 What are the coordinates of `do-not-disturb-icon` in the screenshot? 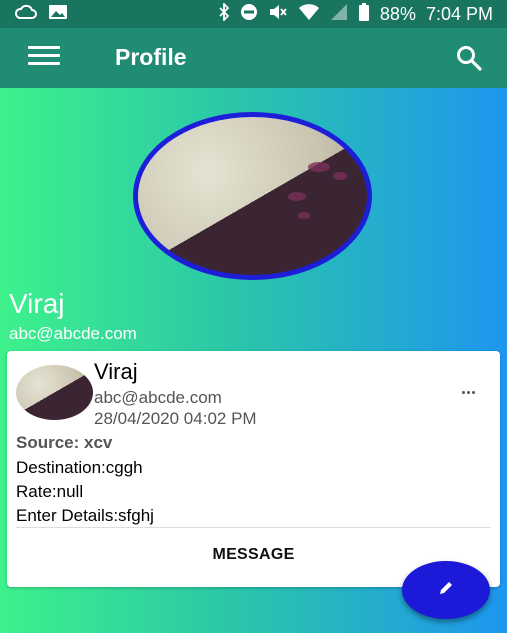 It's located at (249, 14).